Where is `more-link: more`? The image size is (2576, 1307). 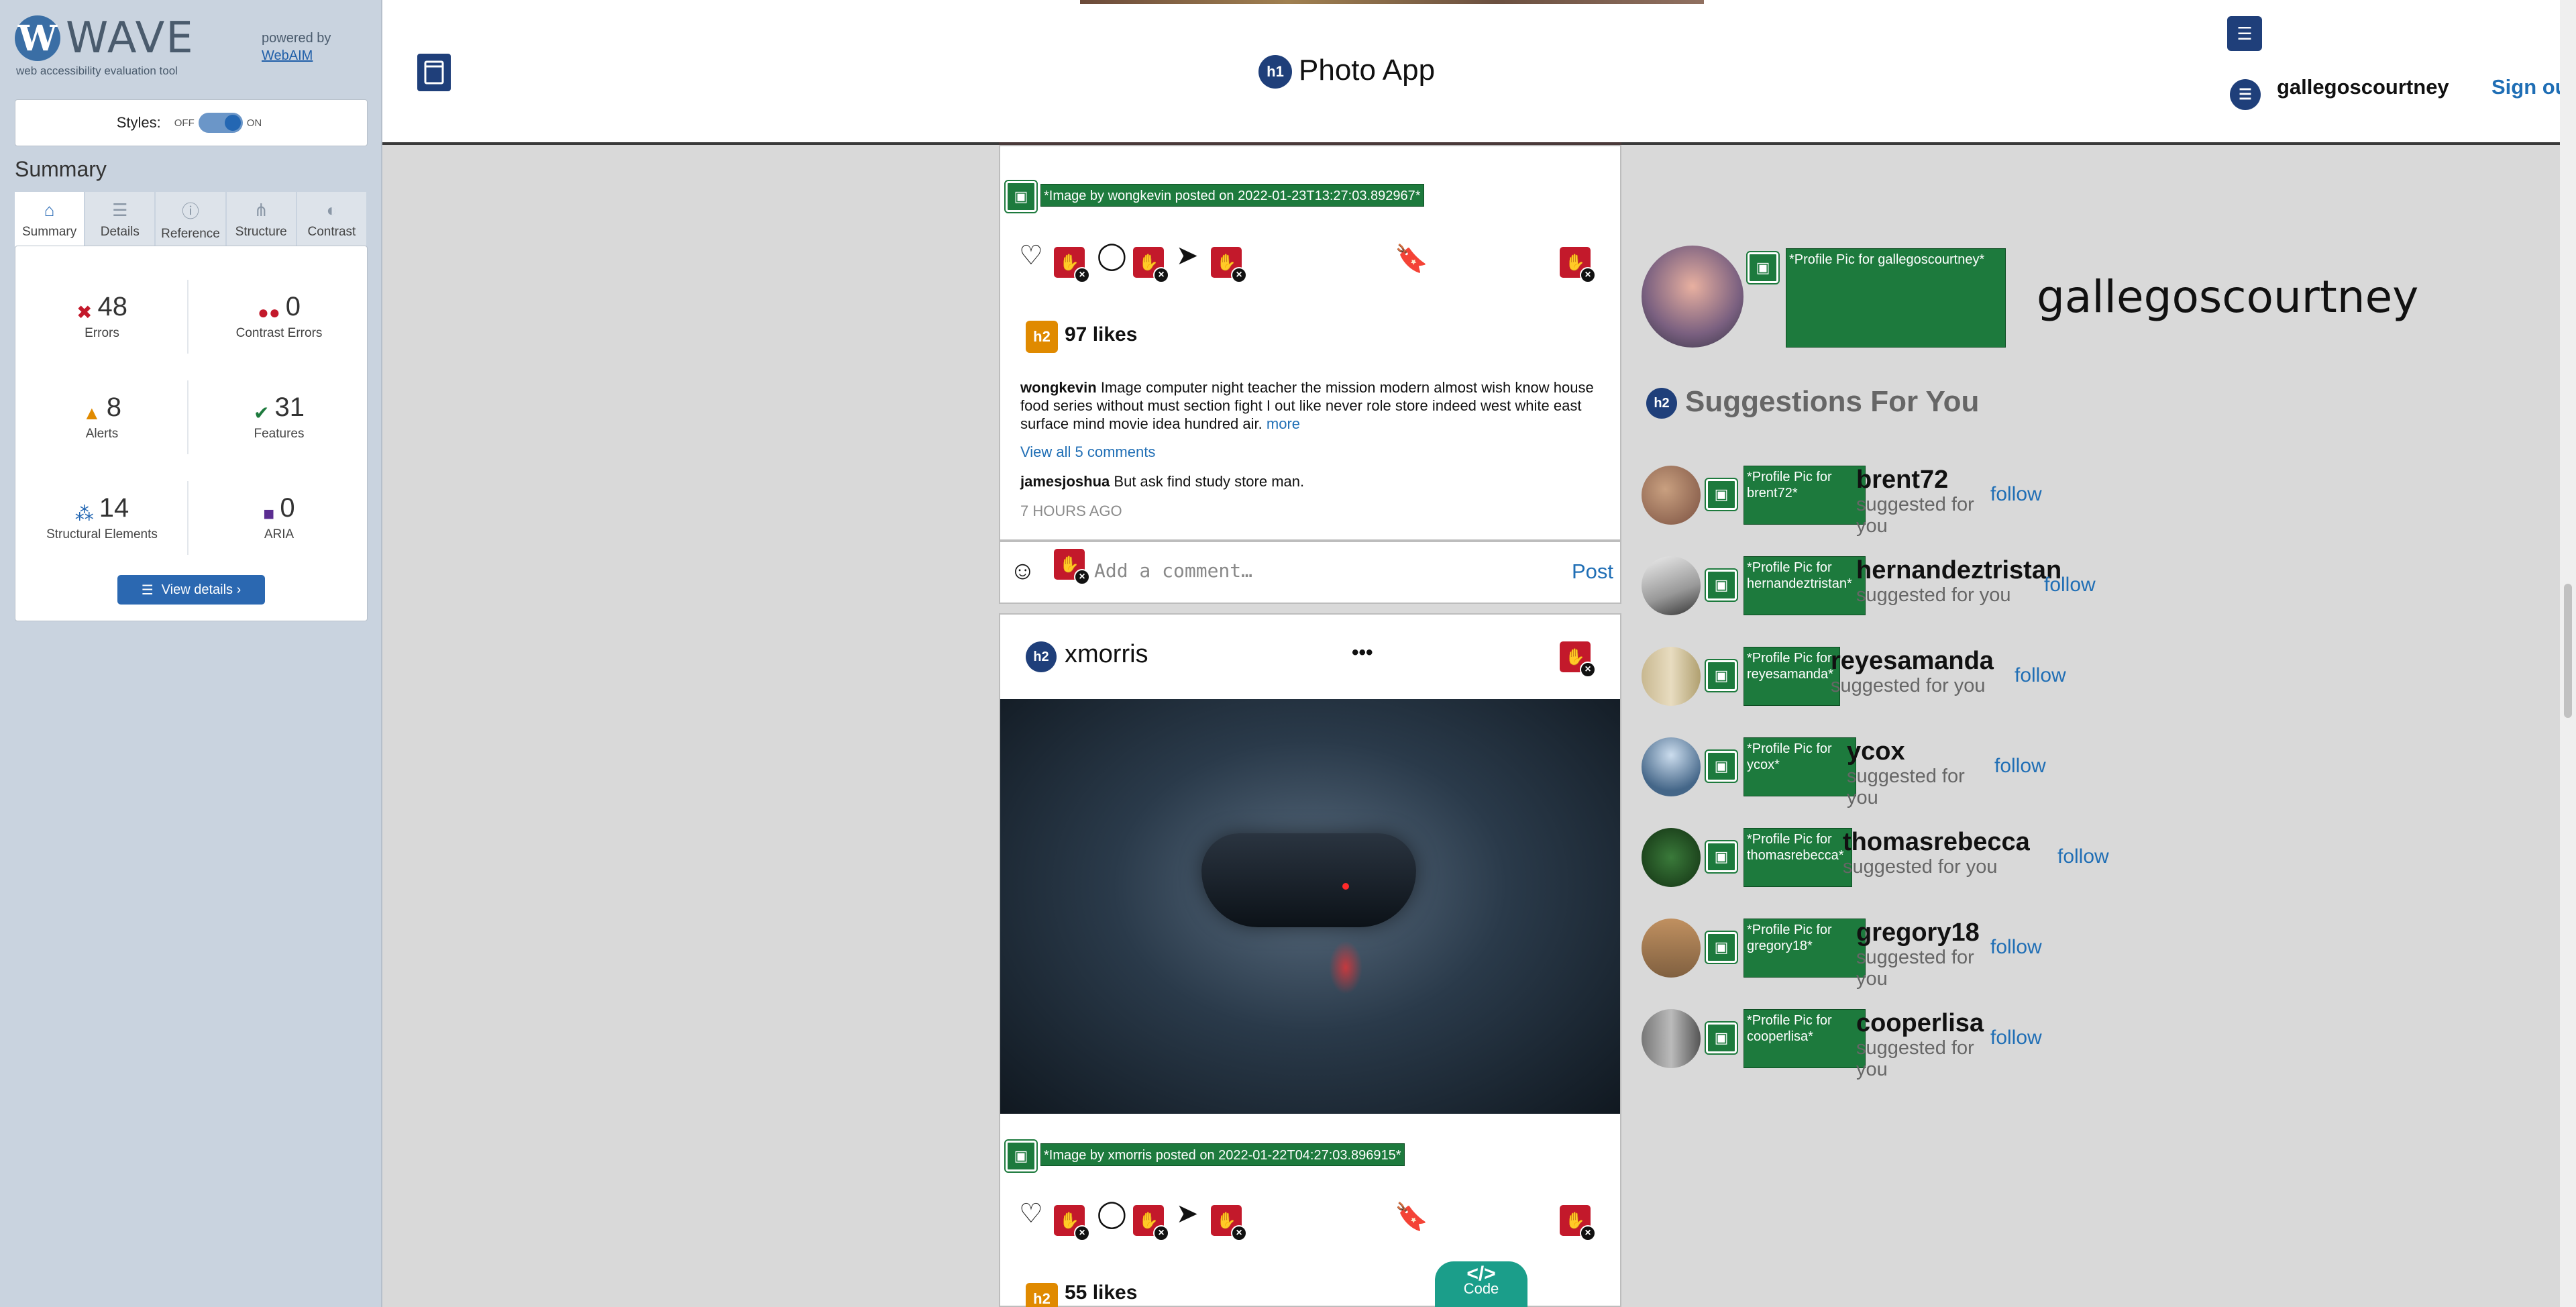 more-link: more is located at coordinates (1283, 423).